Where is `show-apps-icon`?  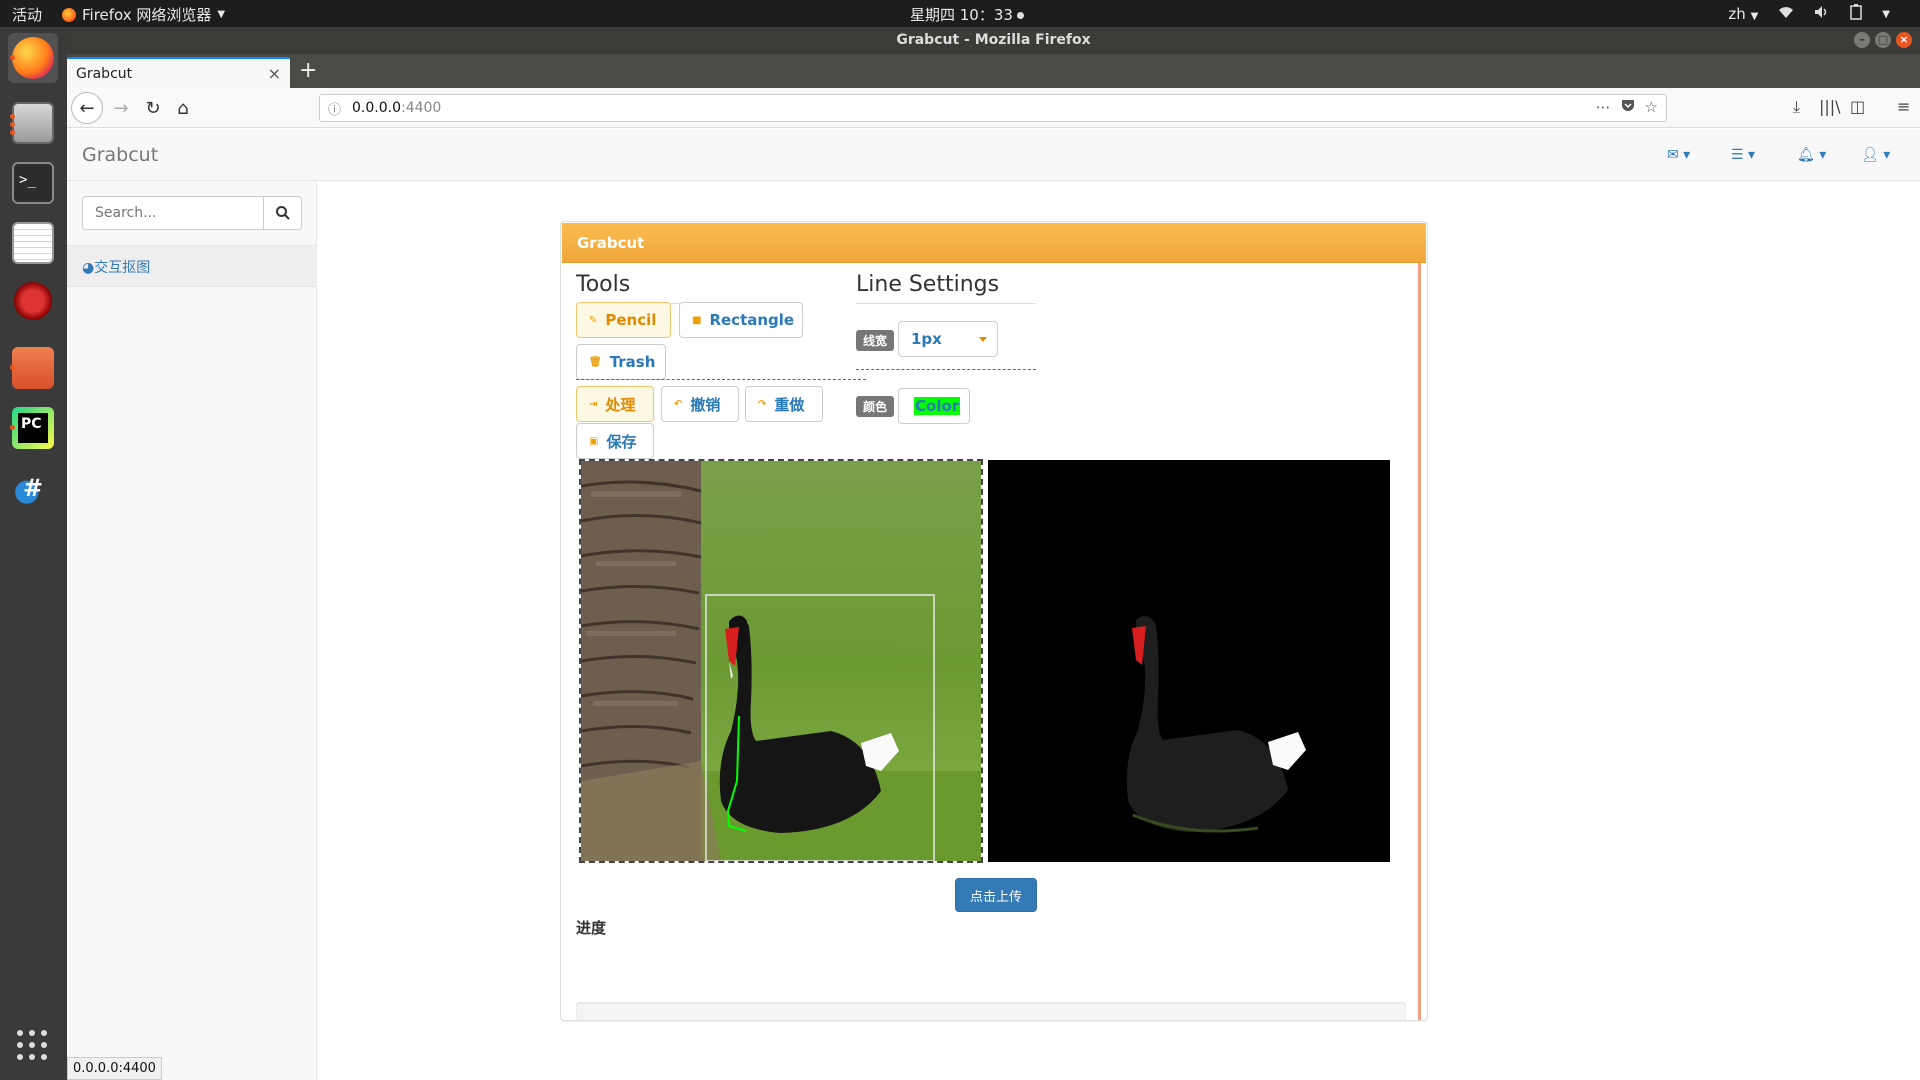 show-apps-icon is located at coordinates (32, 1045).